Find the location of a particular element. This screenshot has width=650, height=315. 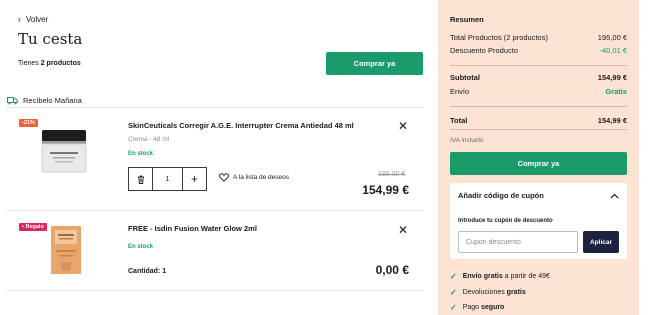

benefit-free-returns: ✓ Devoluciones gratis is located at coordinates (488, 292).